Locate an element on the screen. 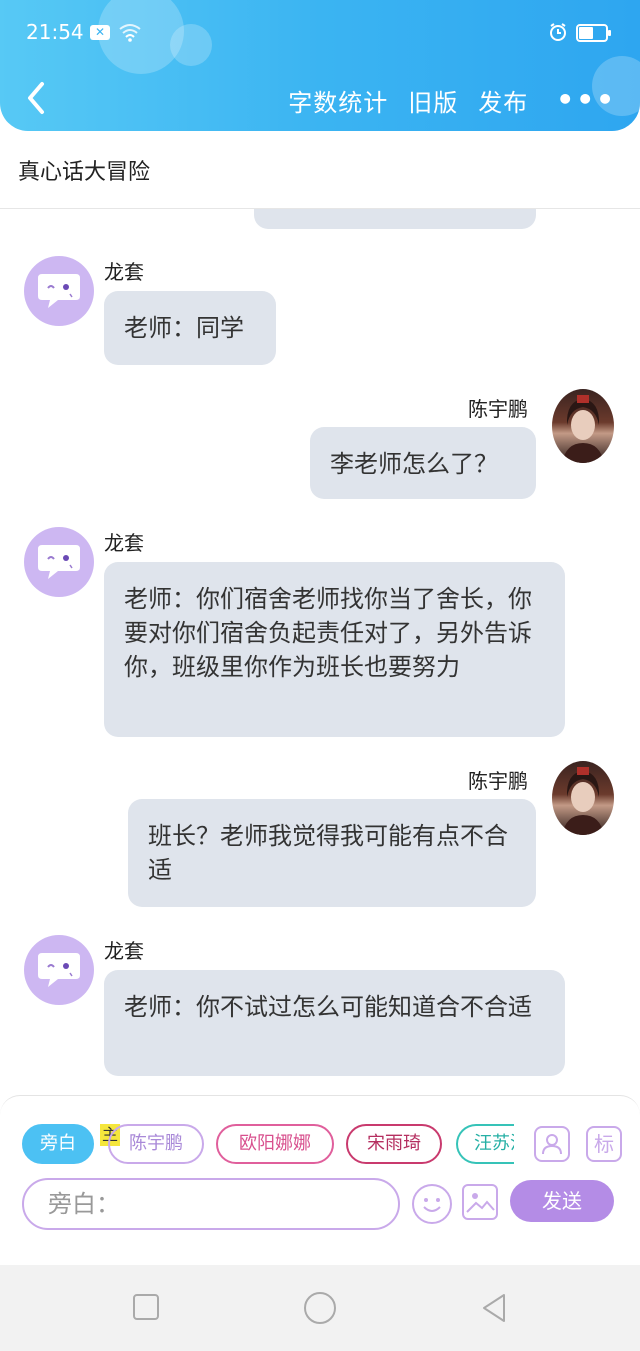 The height and width of the screenshot is (1351, 640). status-bar: 21:54 ✕ is located at coordinates (320, 33).